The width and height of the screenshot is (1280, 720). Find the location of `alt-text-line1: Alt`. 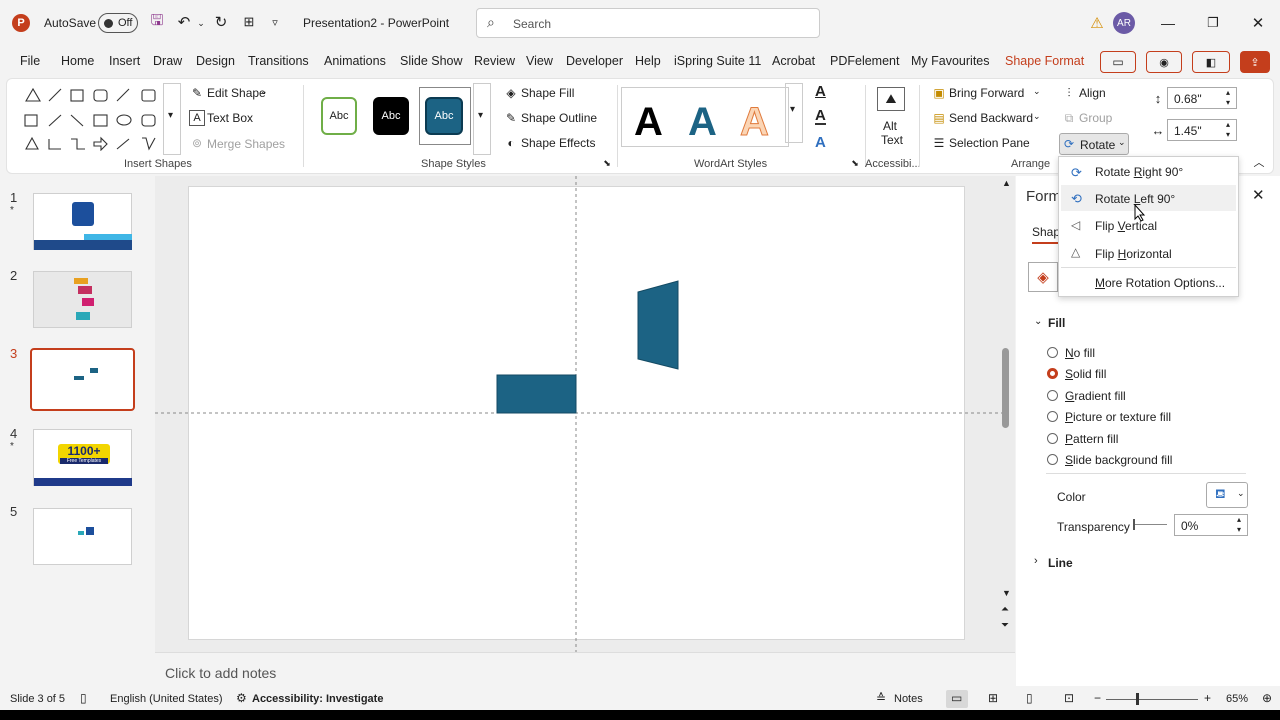

alt-text-line1: Alt is located at coordinates (890, 126).